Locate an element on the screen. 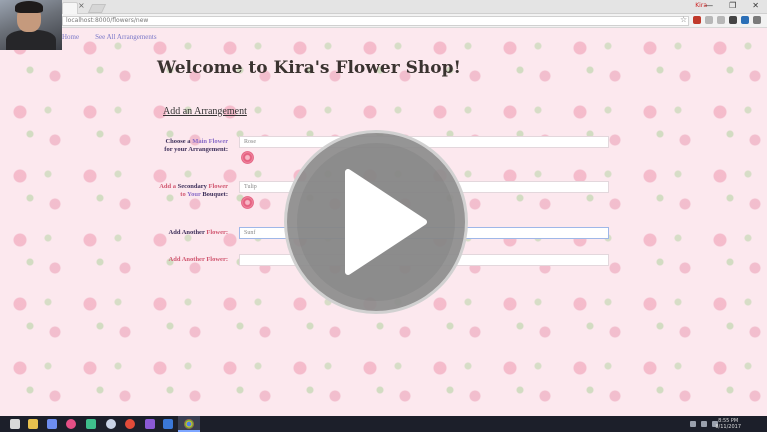 The image size is (767, 432). webcam-overlay is located at coordinates (31, 25).